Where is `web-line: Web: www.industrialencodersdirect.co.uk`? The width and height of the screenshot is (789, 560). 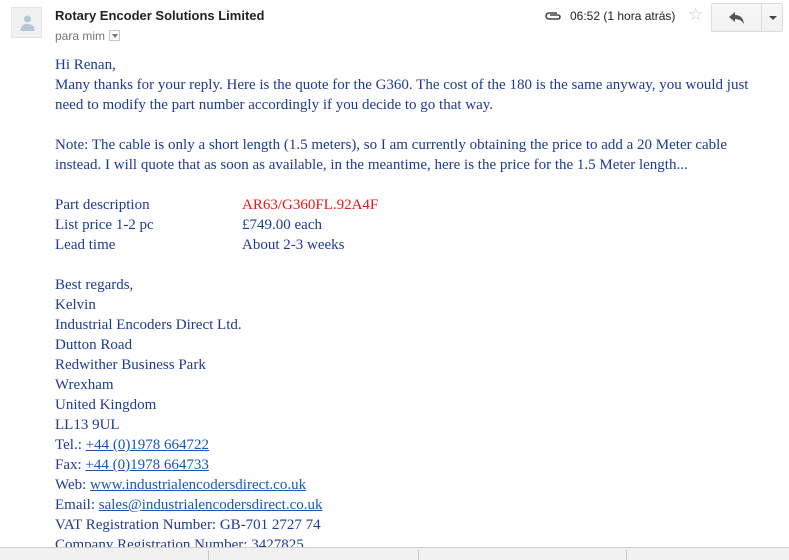 web-line: Web: www.industrialencodersdirect.co.uk is located at coordinates (415, 485).